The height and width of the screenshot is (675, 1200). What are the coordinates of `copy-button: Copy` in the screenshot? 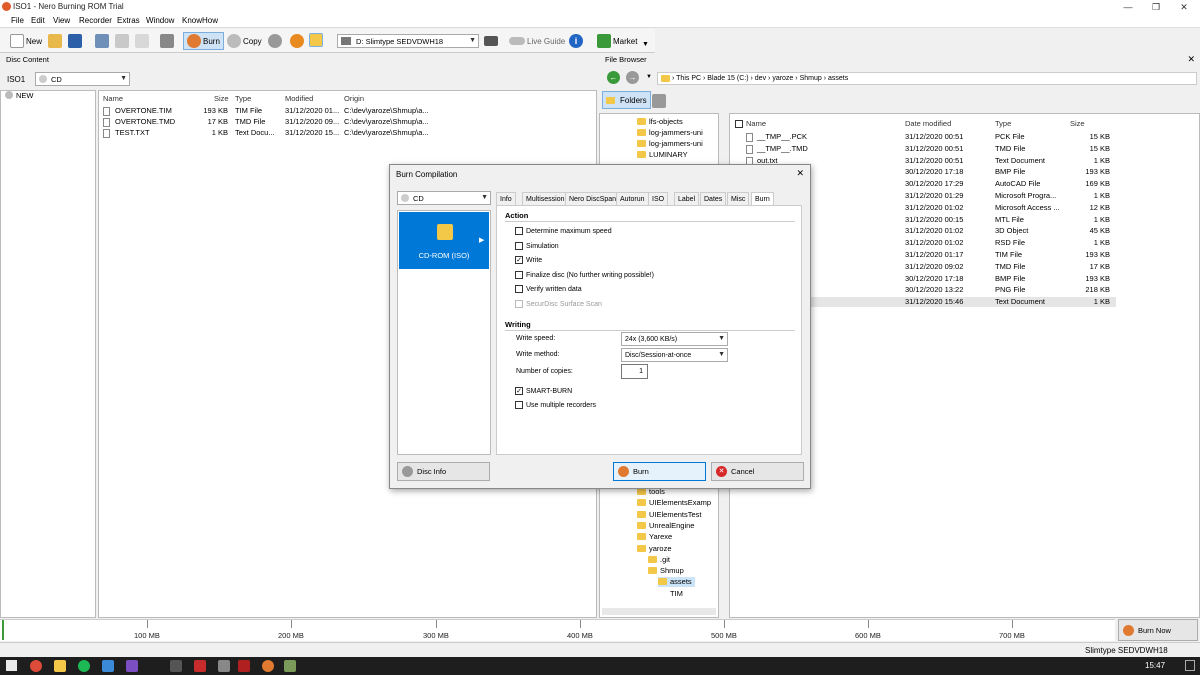 It's located at (244, 41).